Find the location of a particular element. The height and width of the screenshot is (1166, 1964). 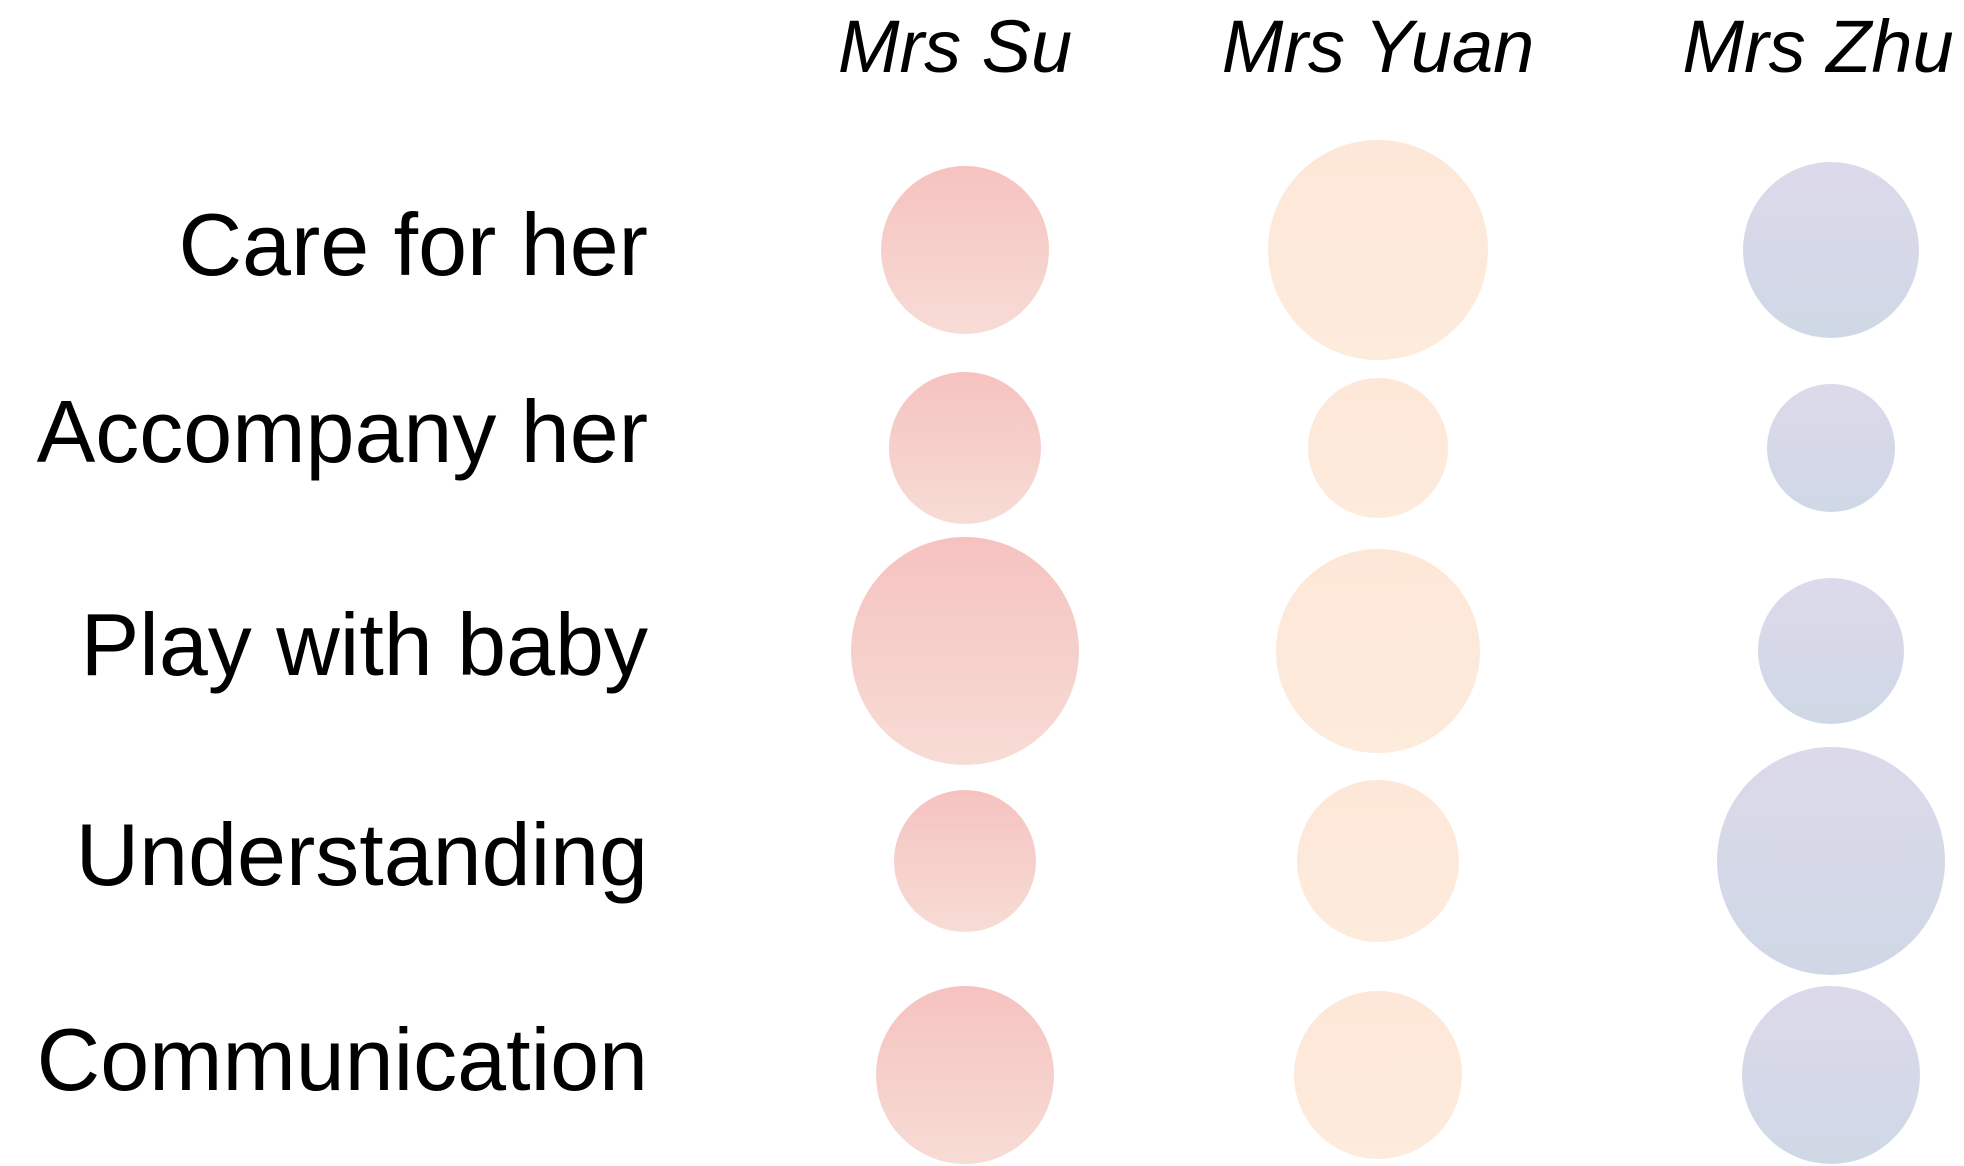

bubble-play-with-baby-mrs-zhu is located at coordinates (1831, 651).